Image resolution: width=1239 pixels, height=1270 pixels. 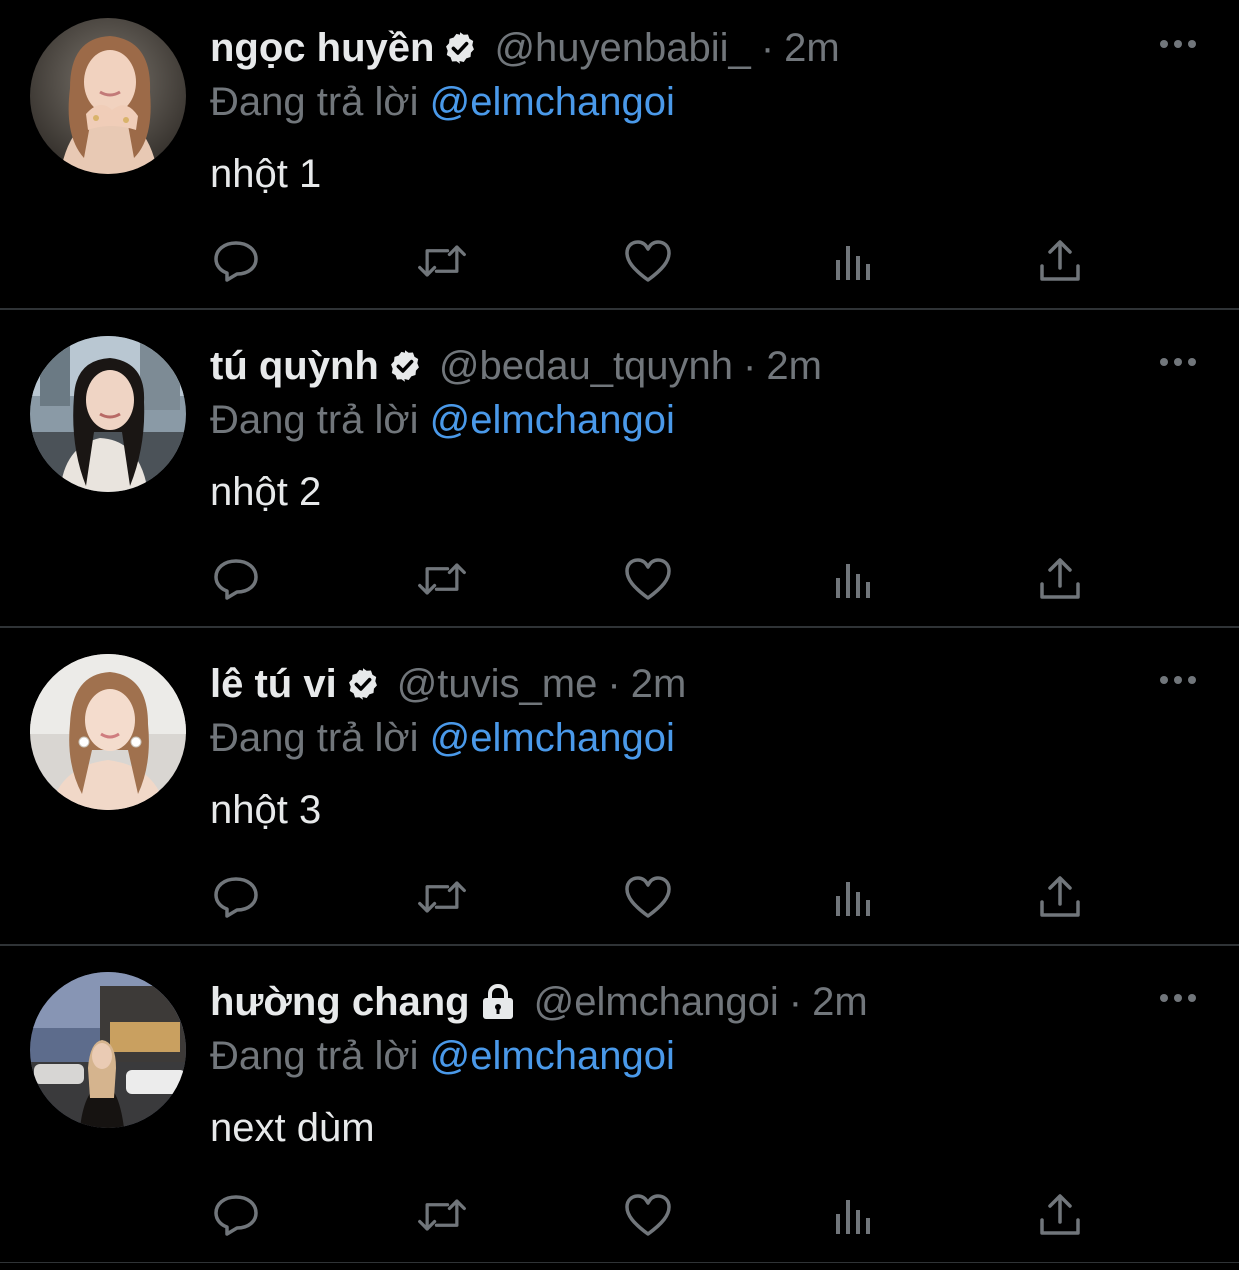 I want to click on user-handle: @tuvis_me, so click(x=497, y=684).